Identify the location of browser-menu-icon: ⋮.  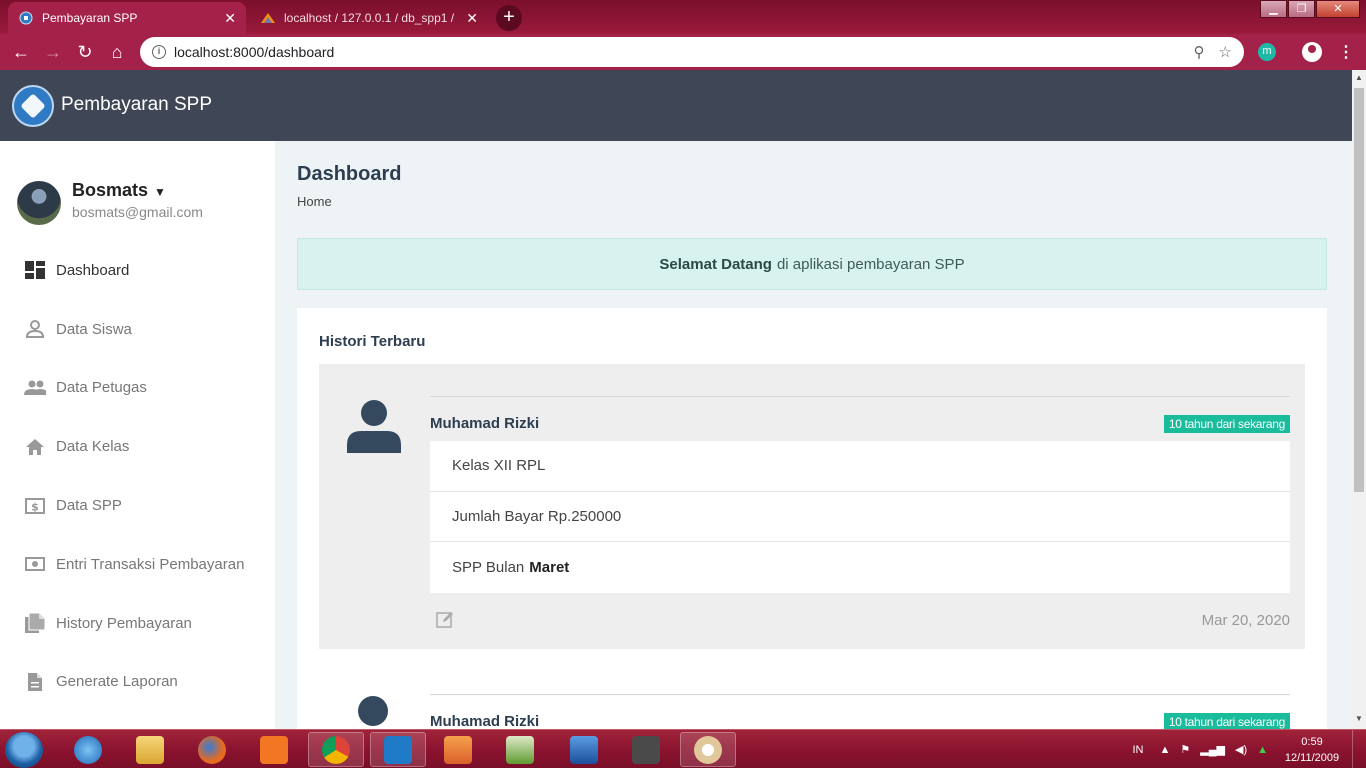
(1346, 52).